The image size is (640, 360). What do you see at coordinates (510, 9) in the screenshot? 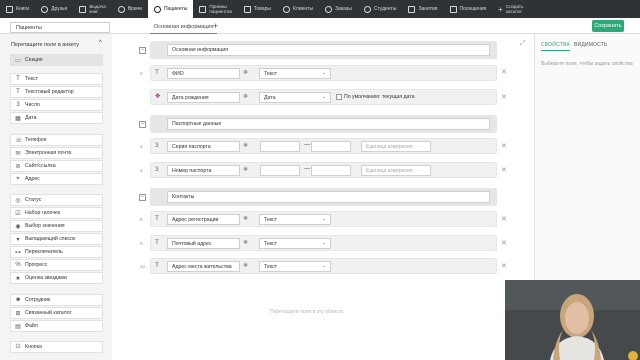
I see `nav-create-catalog: + Создать каталог` at bounding box center [510, 9].